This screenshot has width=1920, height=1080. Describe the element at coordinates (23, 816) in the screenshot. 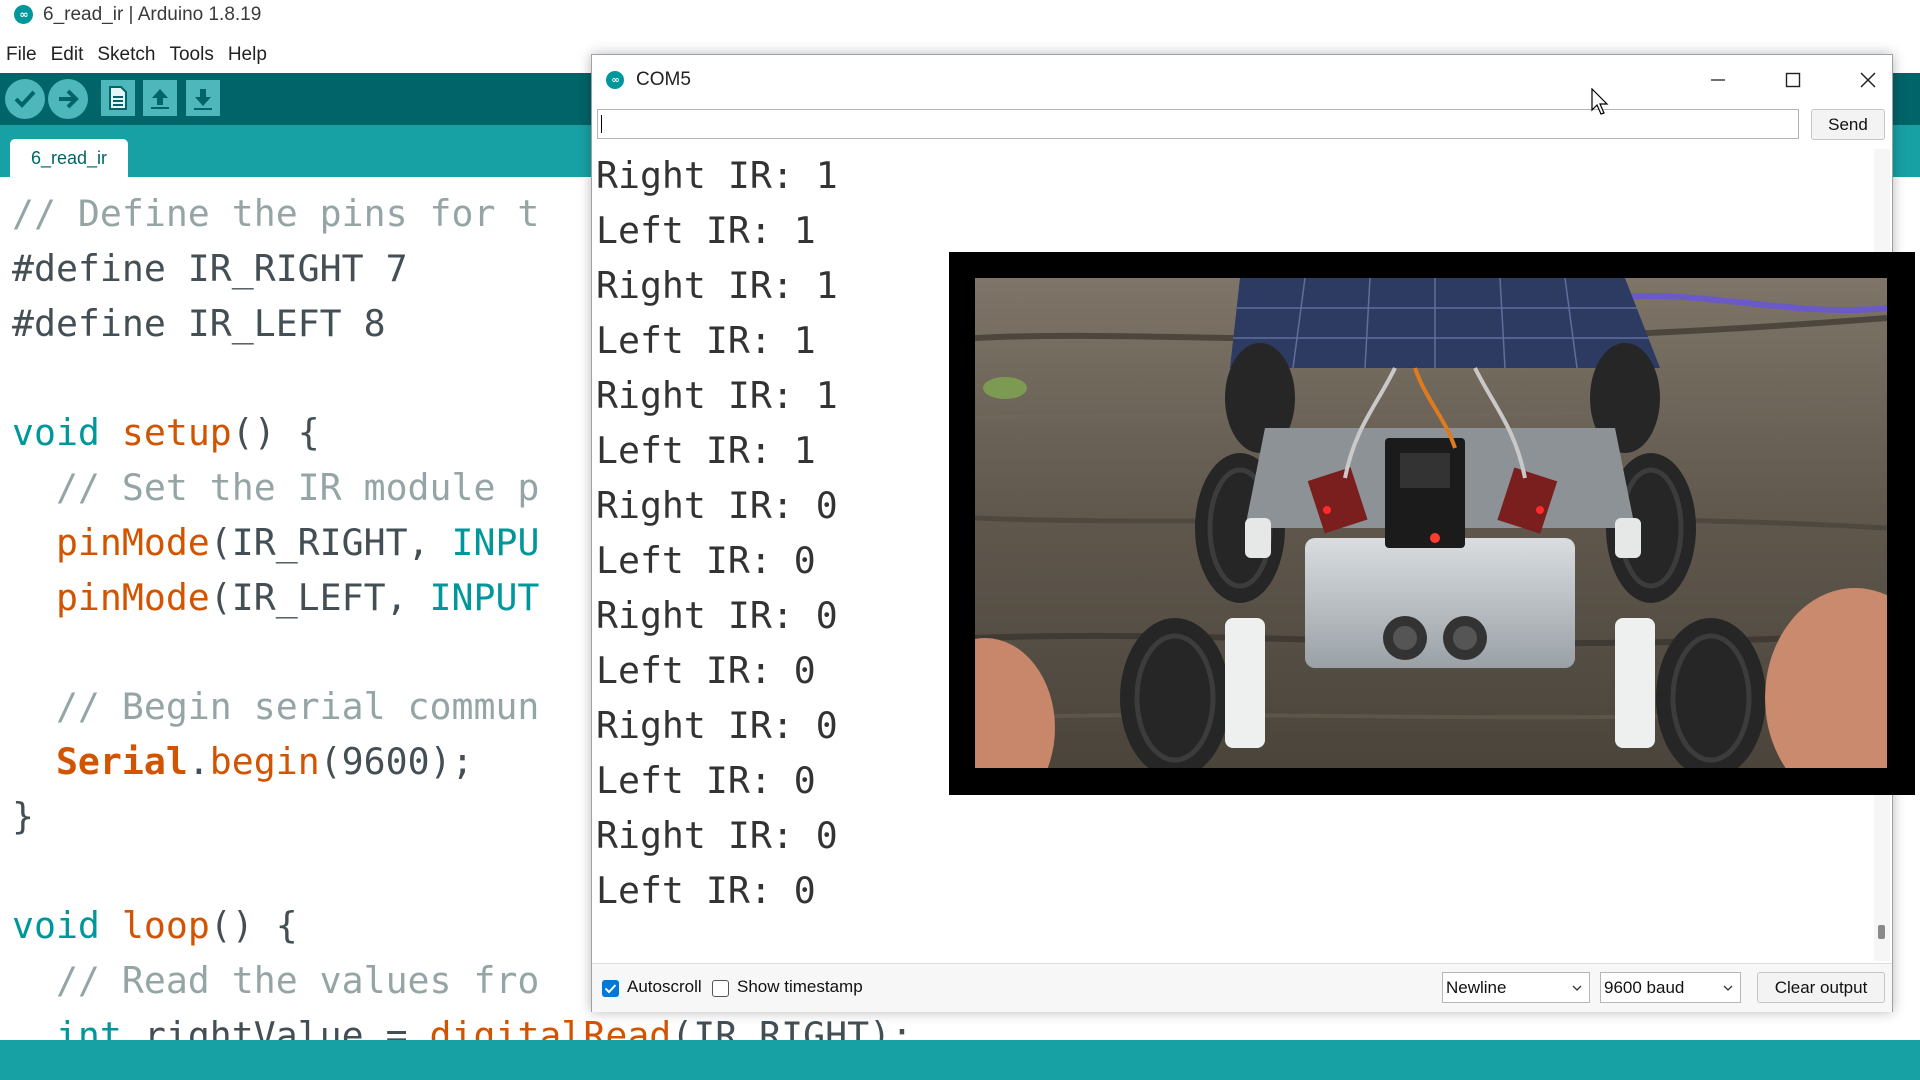

I see `code-line: }` at that location.